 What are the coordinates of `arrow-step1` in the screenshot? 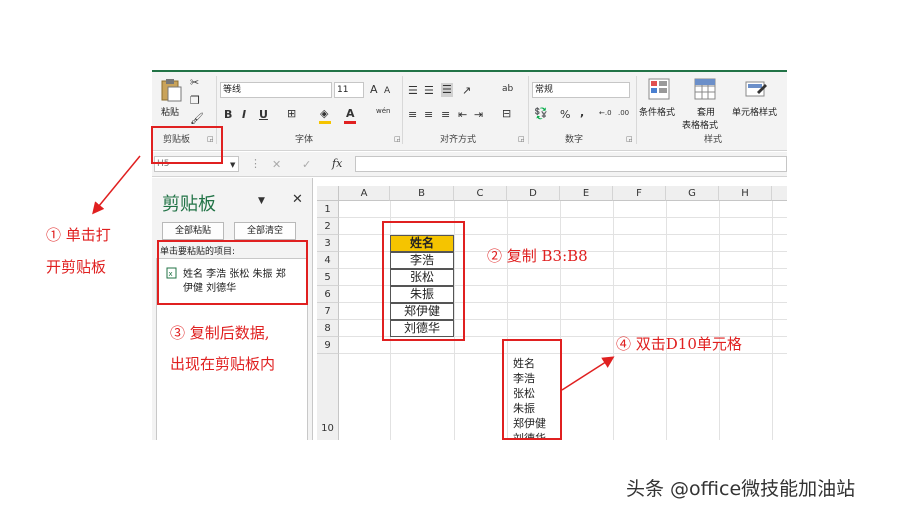 It's located at (116, 185).